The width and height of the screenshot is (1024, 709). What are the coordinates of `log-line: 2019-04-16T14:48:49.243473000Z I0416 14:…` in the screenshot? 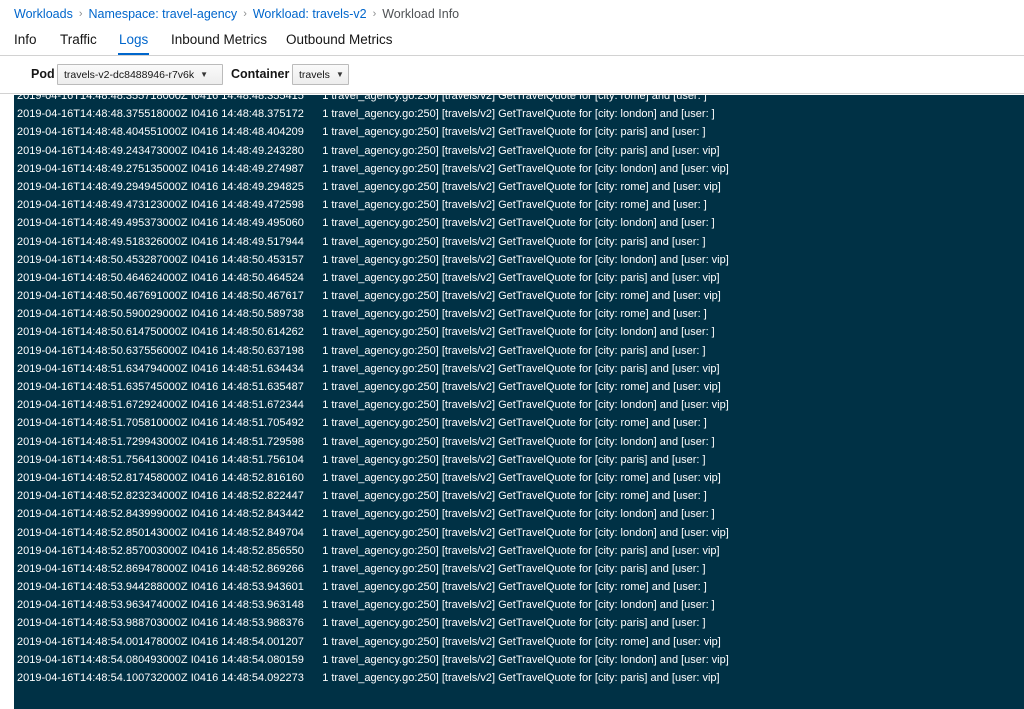 It's located at (368, 150).